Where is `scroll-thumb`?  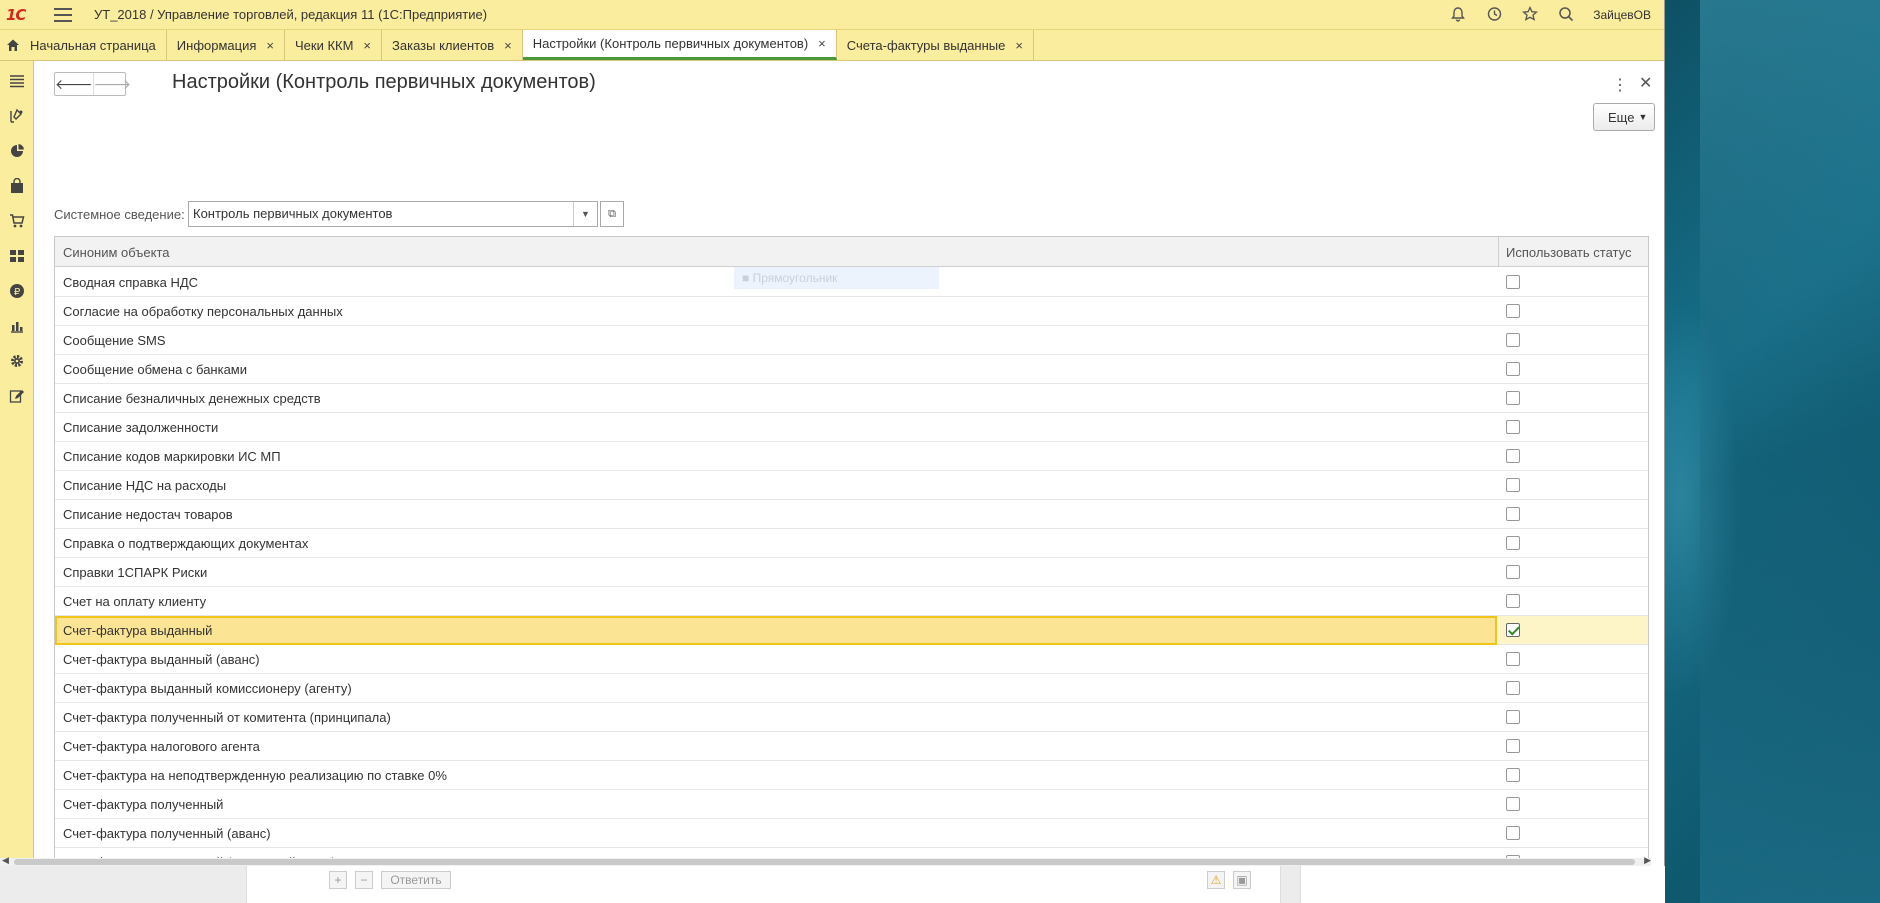
scroll-thumb is located at coordinates (824, 862).